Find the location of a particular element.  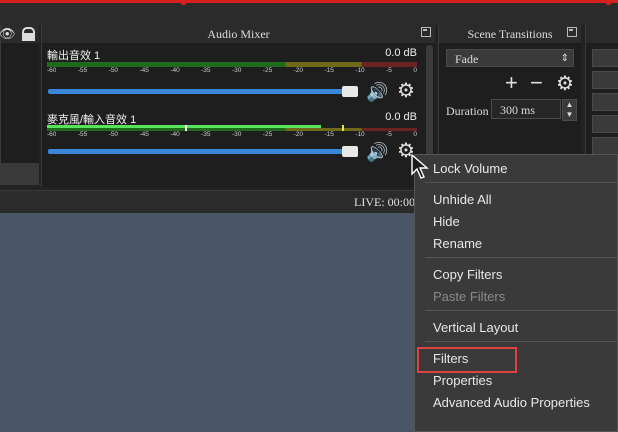

lock-body is located at coordinates (28, 37).